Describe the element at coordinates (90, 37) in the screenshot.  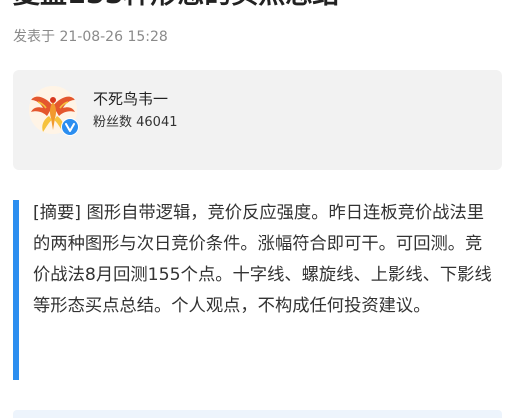
I see `publish-time: 发表于 21-08-26 15:28` at that location.